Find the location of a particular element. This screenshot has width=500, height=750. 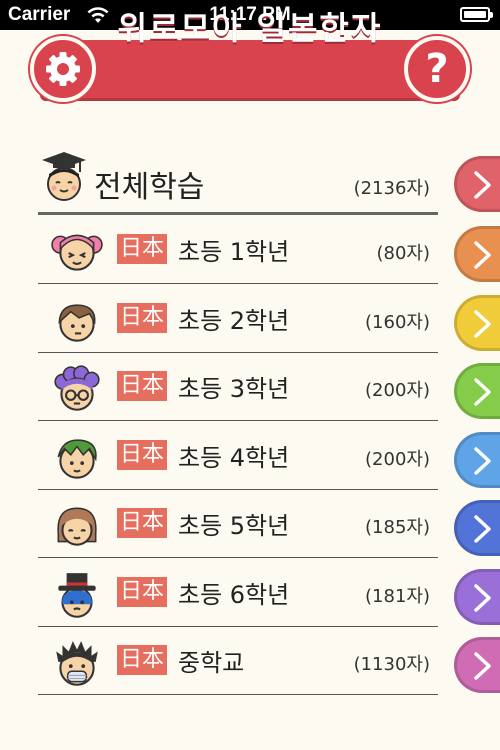

help-icon: ? is located at coordinates (437, 69).